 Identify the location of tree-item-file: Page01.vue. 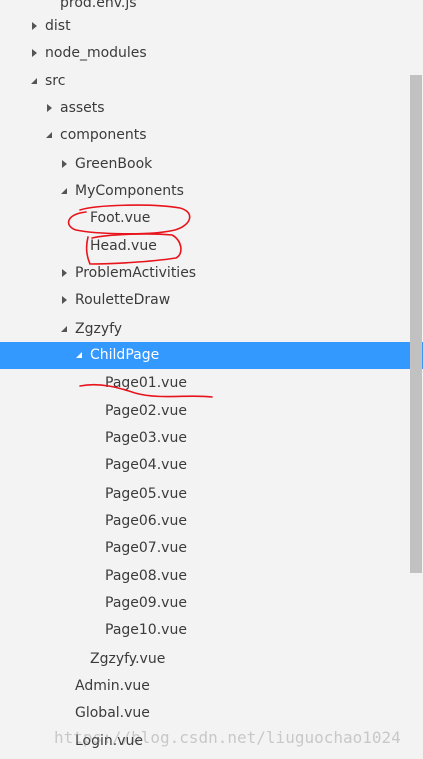
(211, 383).